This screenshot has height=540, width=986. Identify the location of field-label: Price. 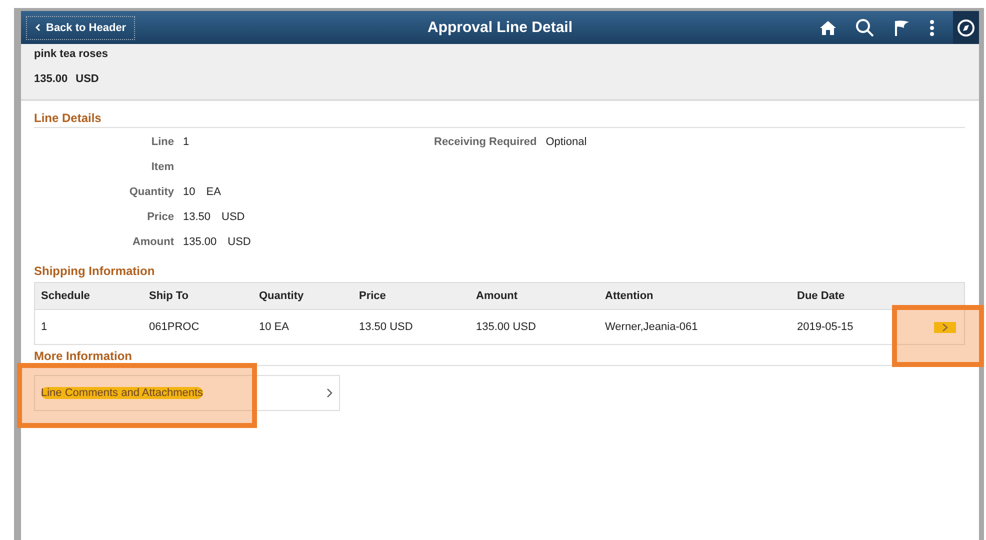
(160, 217).